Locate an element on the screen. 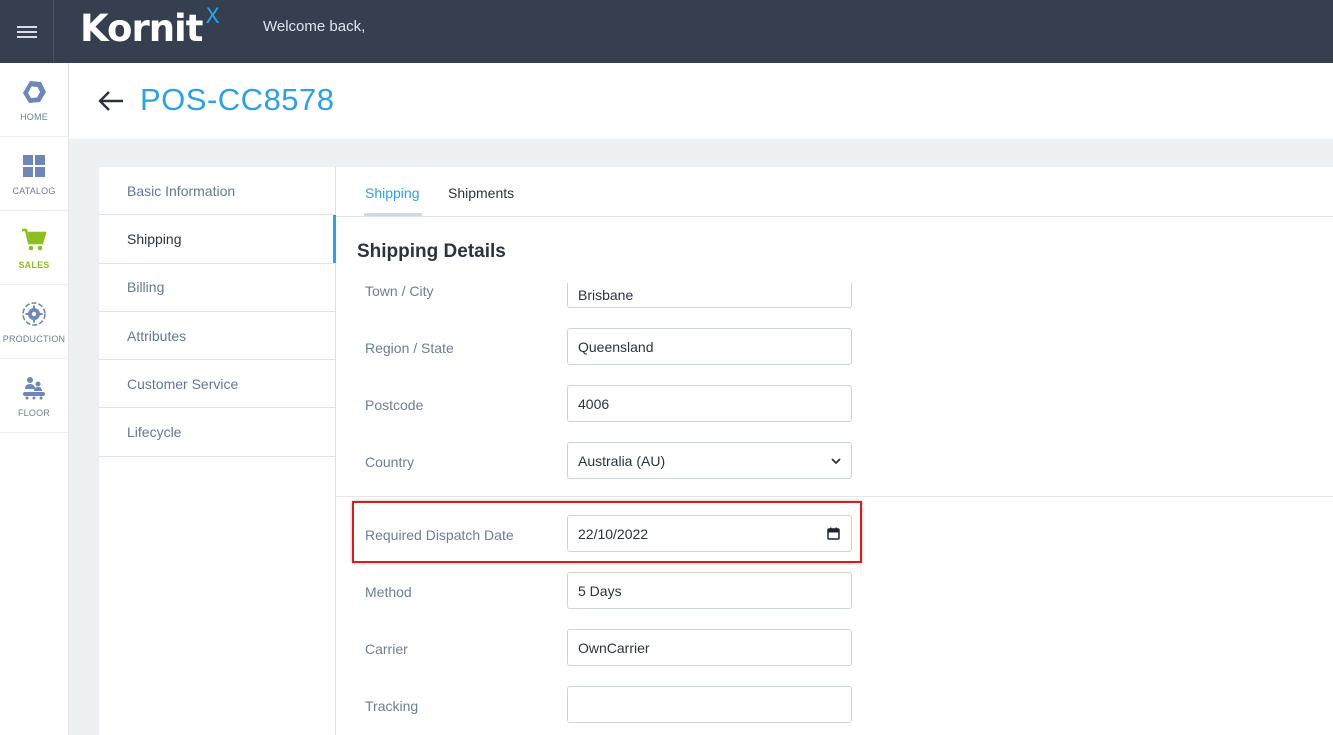  production-gear-icon is located at coordinates (34, 314).